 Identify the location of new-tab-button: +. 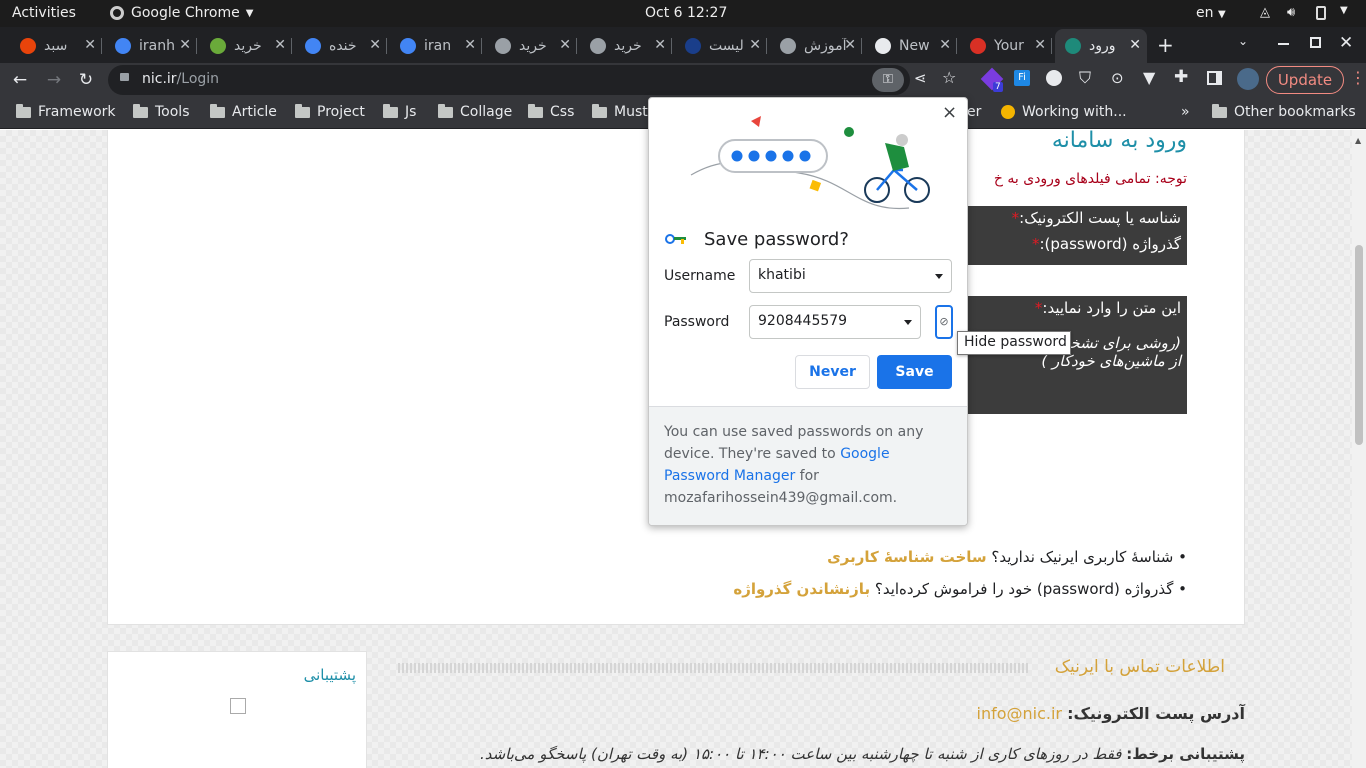
(1165, 45).